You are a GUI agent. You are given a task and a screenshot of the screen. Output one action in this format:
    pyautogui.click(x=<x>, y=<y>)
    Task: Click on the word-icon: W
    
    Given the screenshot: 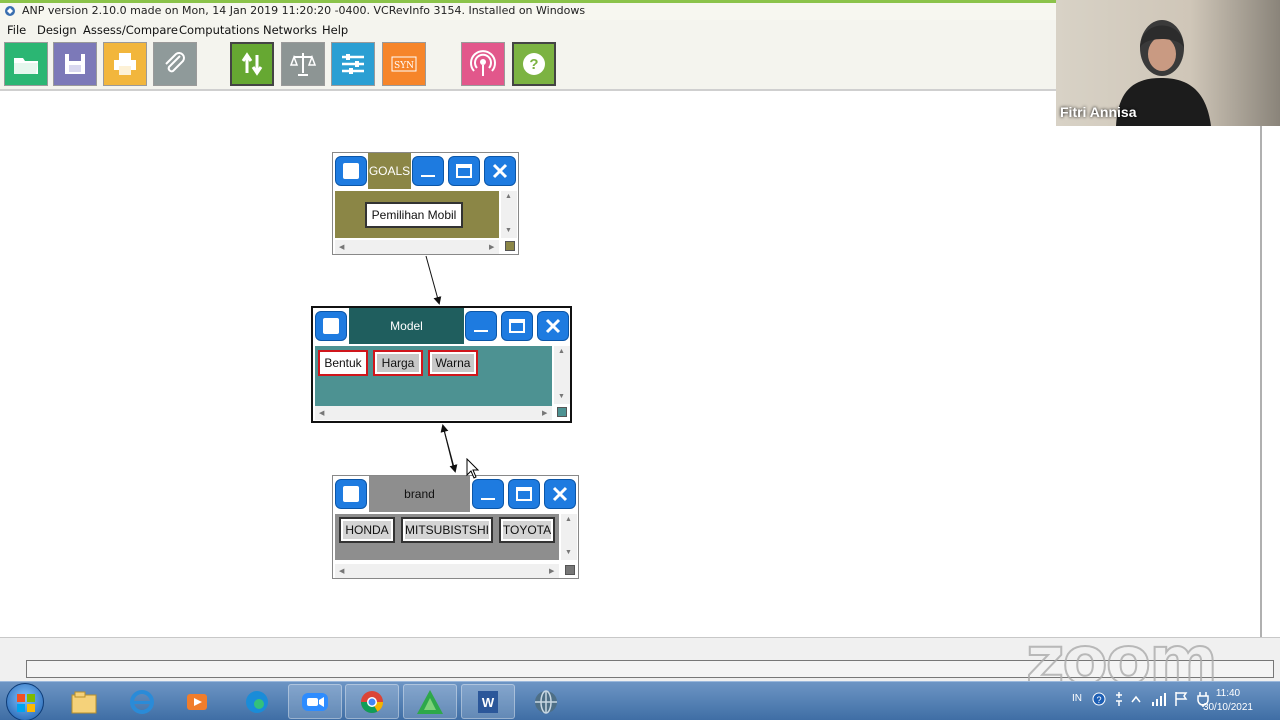 What is the action you would take?
    pyautogui.click(x=488, y=701)
    